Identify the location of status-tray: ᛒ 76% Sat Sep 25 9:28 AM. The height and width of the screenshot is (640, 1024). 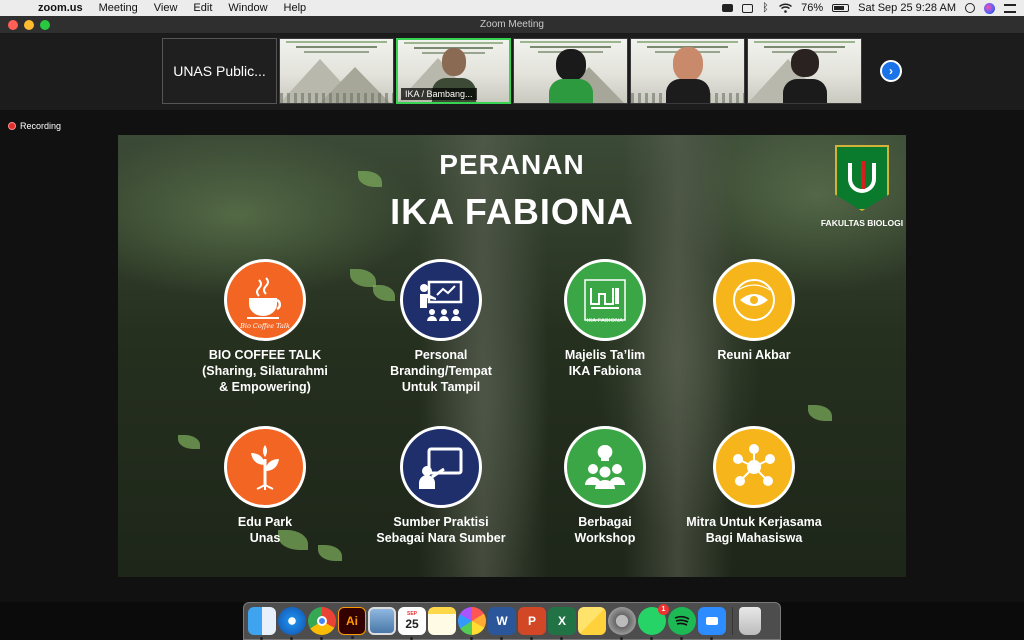
(869, 8).